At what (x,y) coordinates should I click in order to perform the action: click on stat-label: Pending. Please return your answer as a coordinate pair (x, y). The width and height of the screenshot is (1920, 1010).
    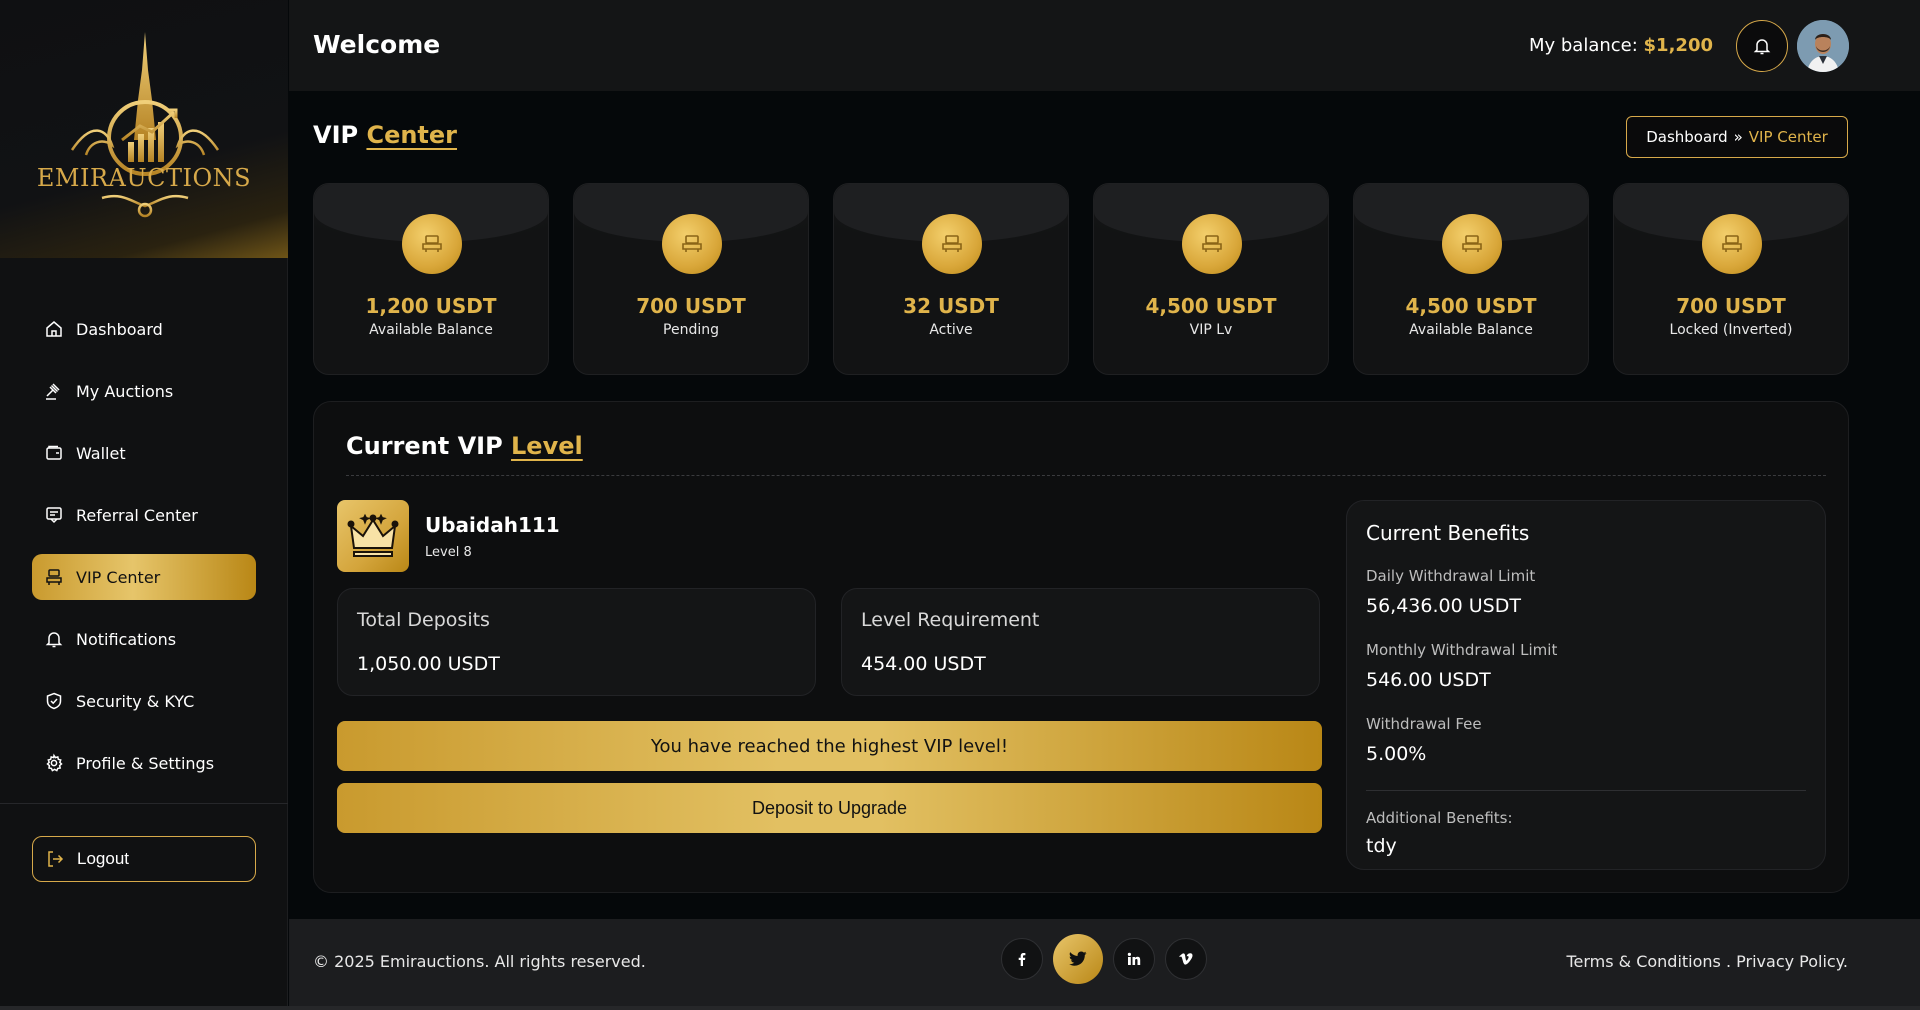
    Looking at the image, I should click on (691, 330).